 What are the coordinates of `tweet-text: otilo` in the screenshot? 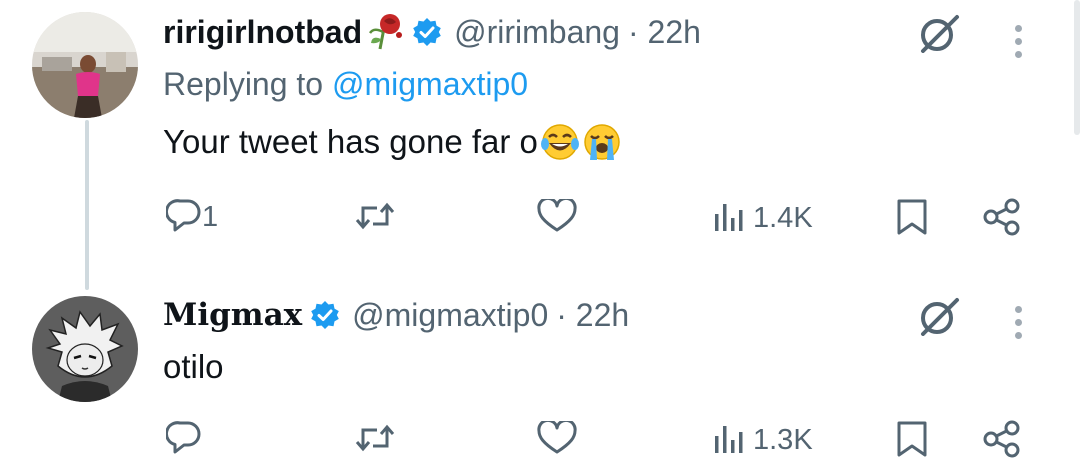 It's located at (193, 367).